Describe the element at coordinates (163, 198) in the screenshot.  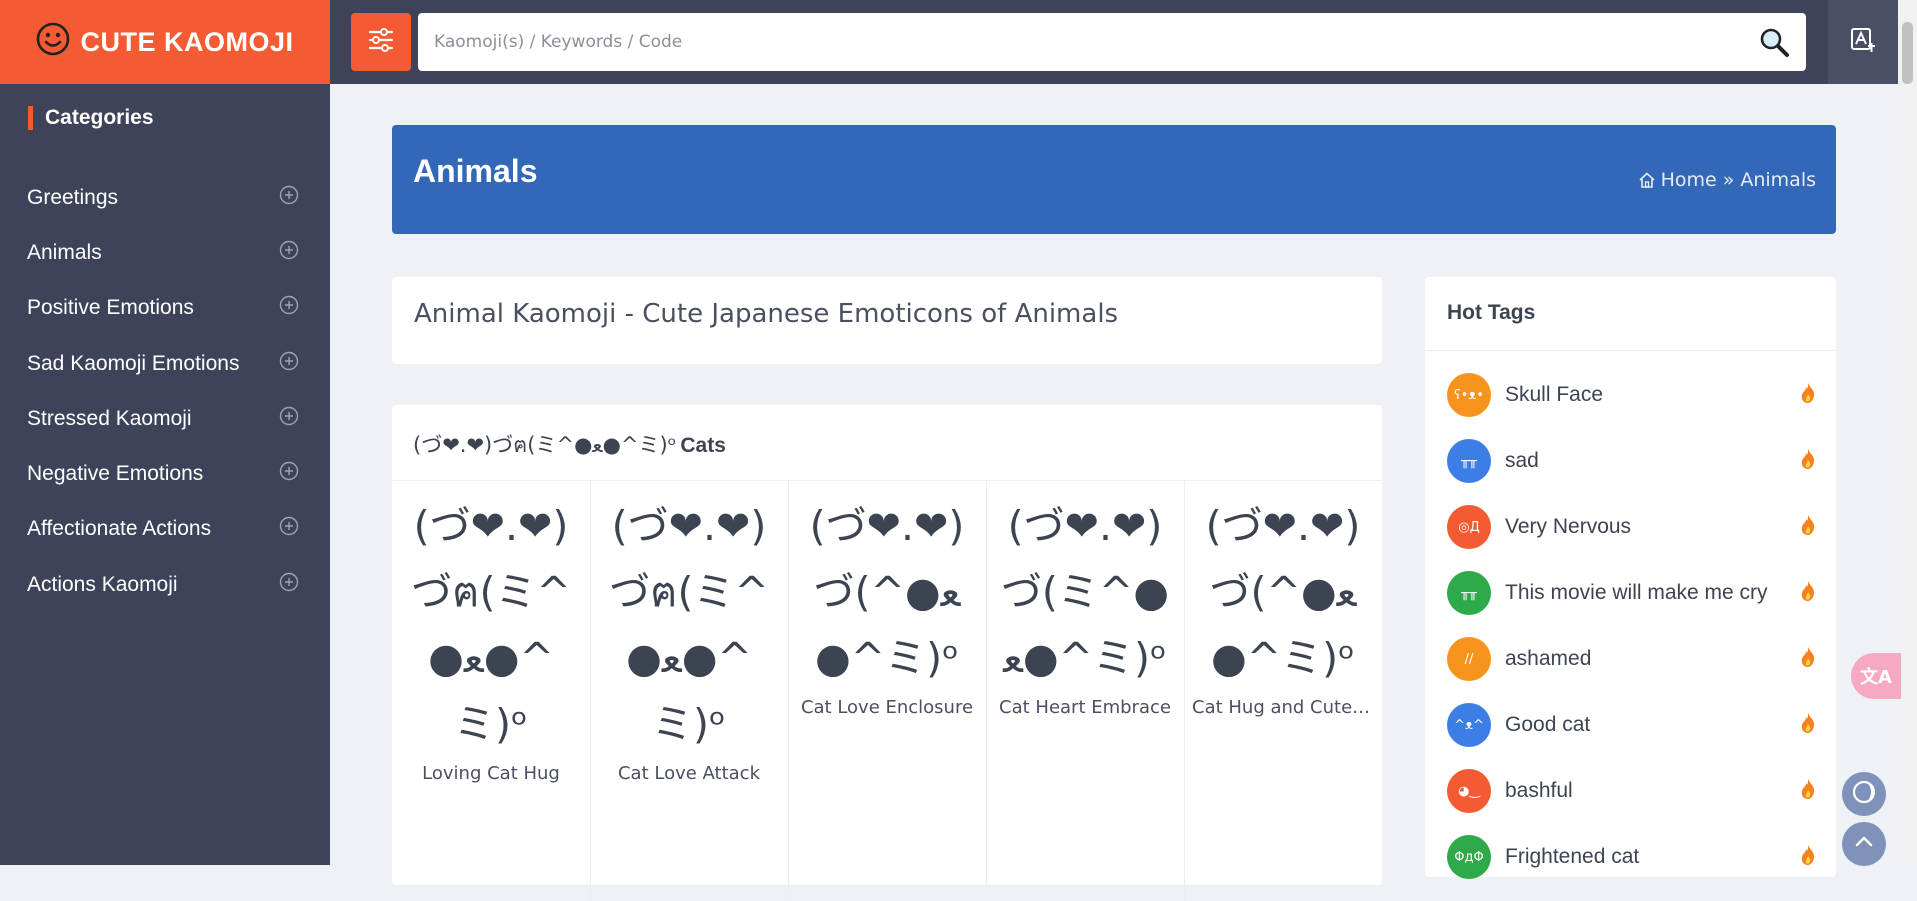
I see `sidebar-item-greetings: Greetings` at that location.